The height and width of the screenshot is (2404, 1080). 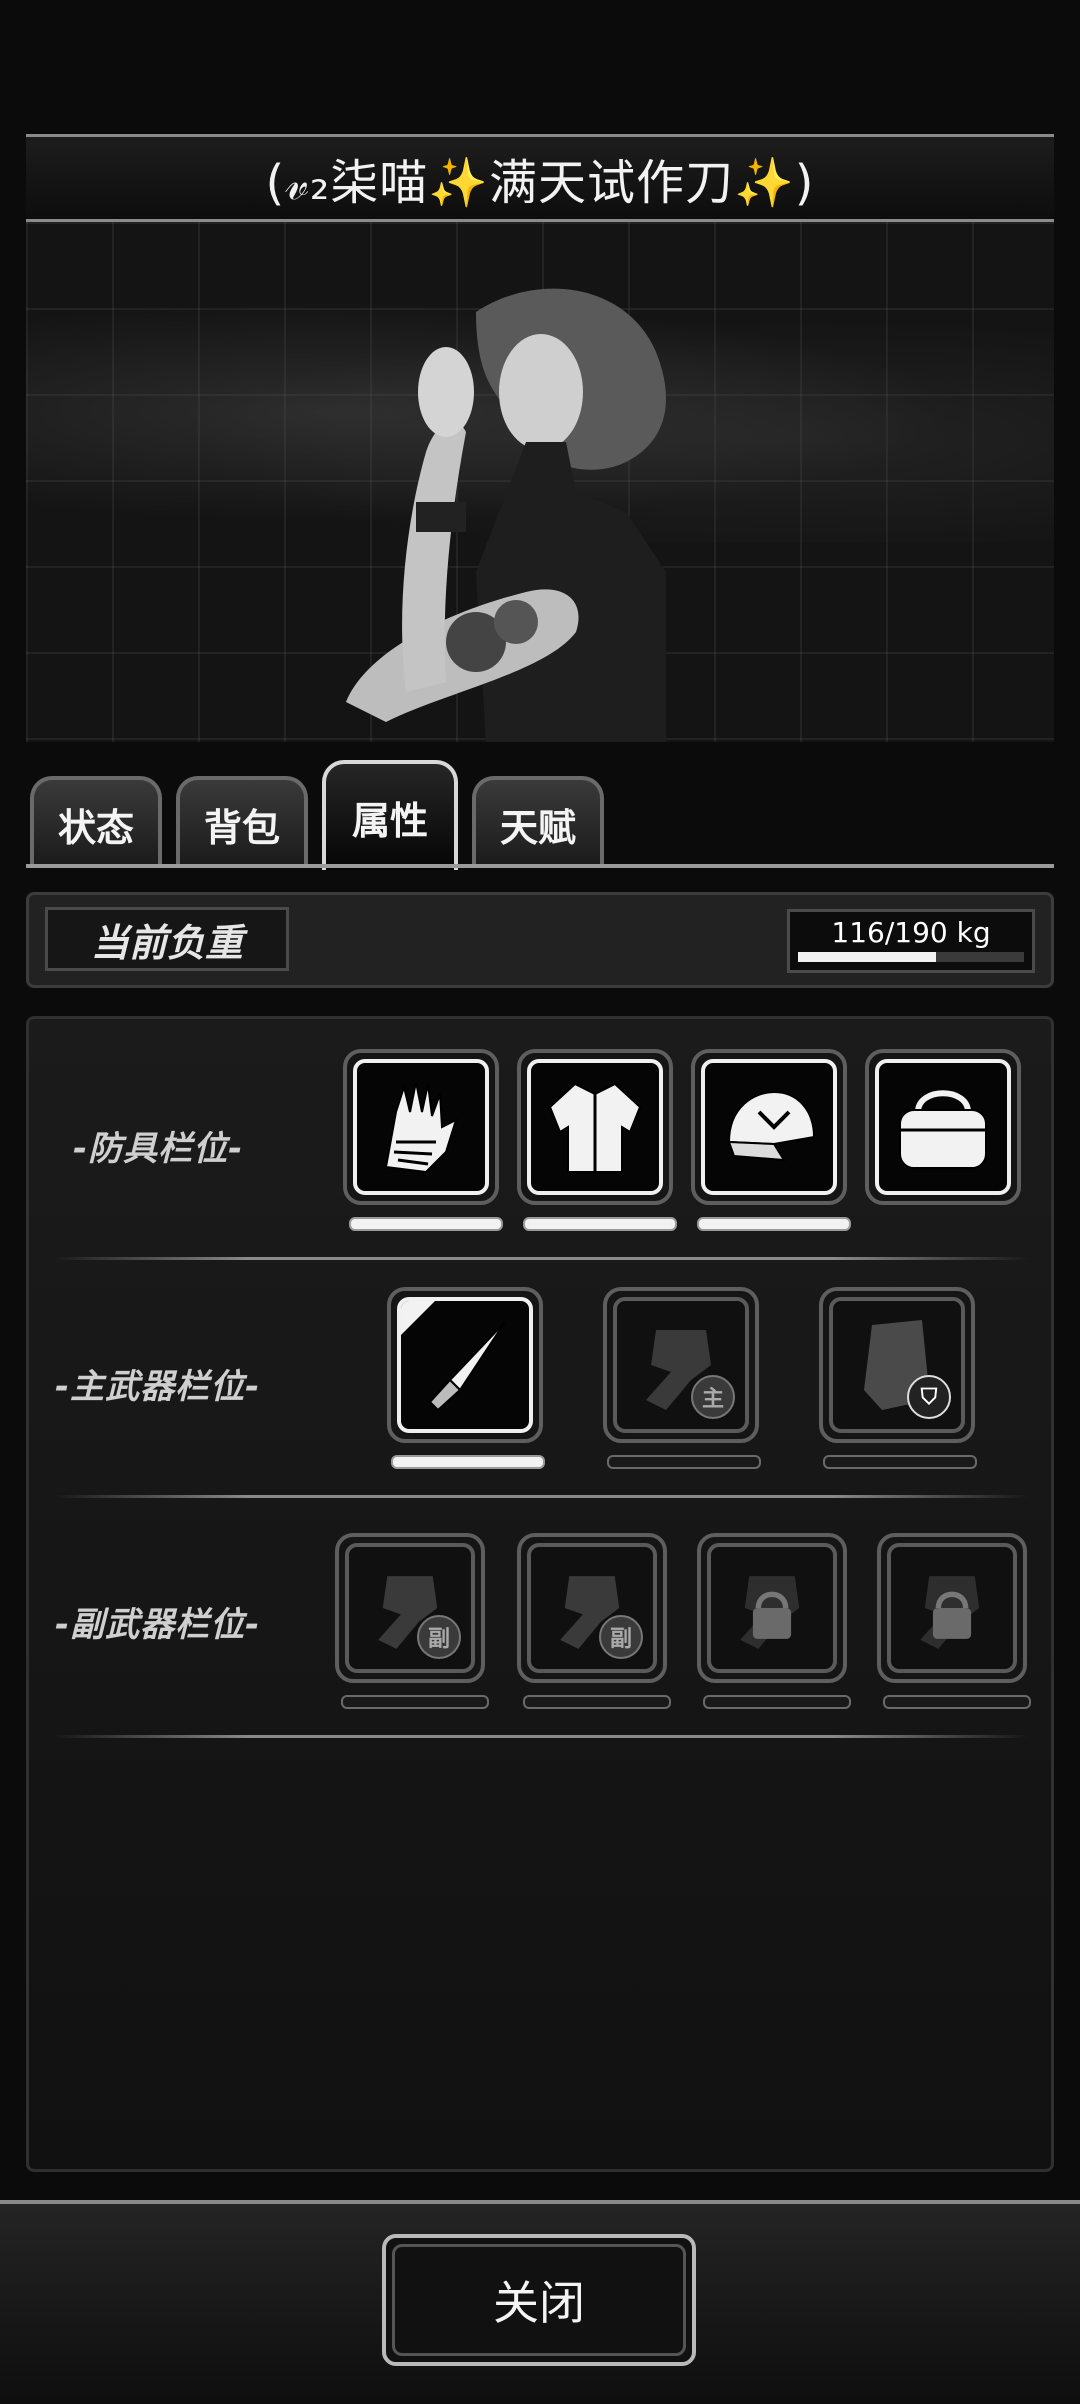 I want to click on armor-slot-cap, so click(x=769, y=1127).